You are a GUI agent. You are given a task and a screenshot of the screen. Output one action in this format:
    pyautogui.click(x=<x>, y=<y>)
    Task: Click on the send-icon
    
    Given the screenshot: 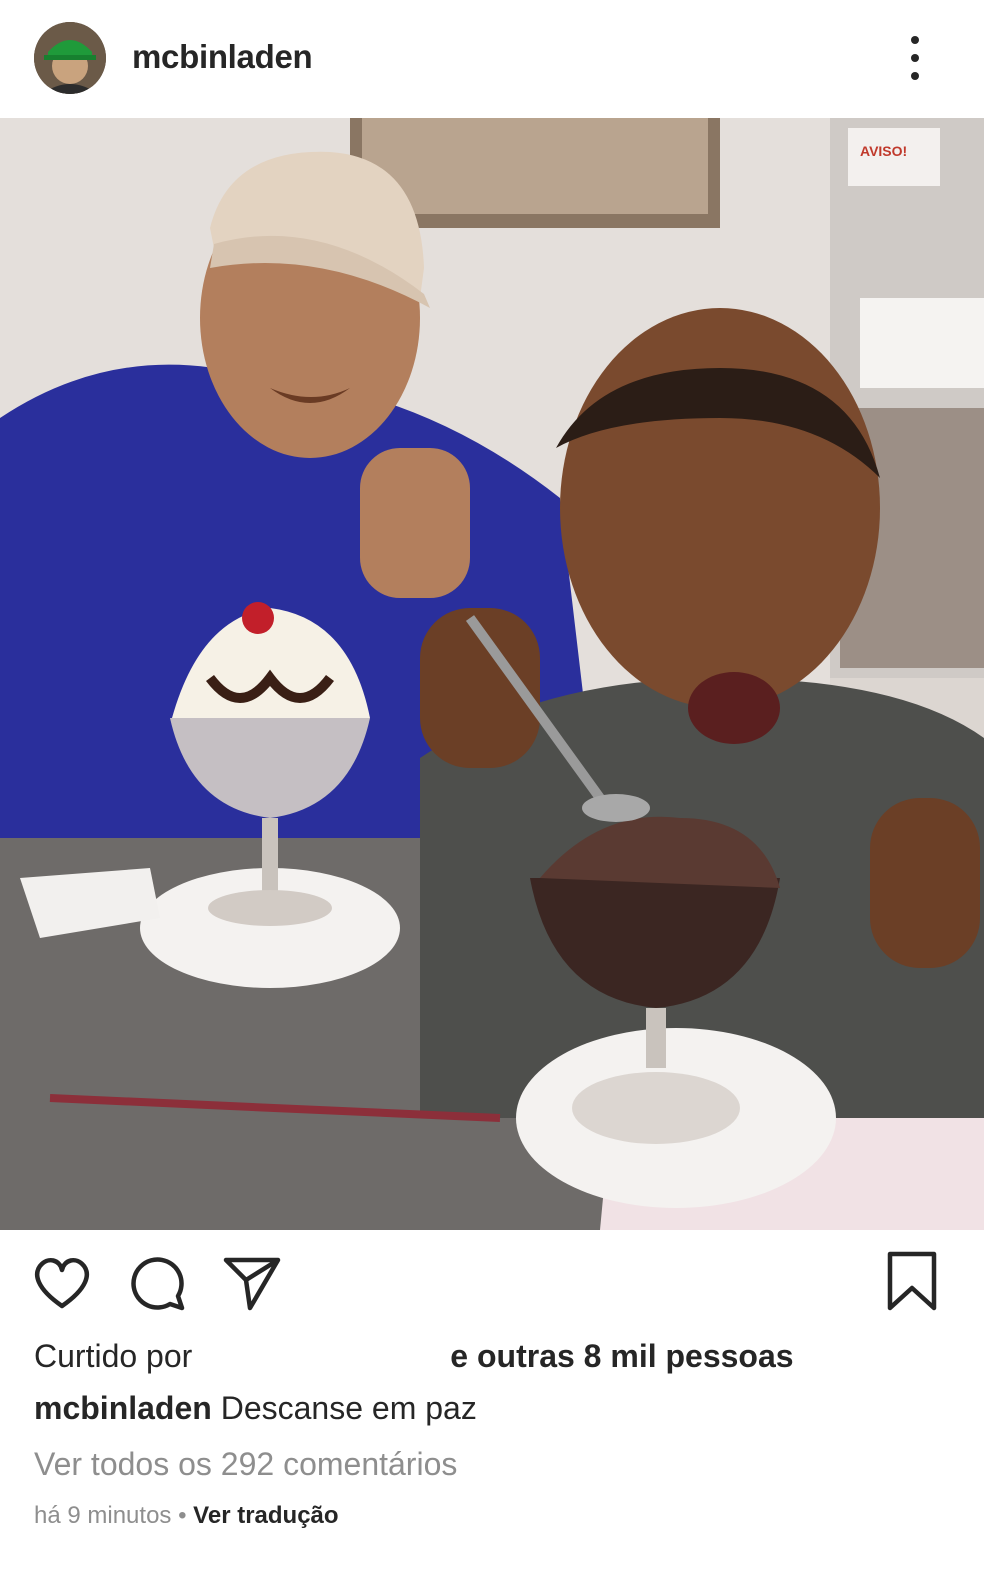 What is the action you would take?
    pyautogui.click(x=252, y=1282)
    